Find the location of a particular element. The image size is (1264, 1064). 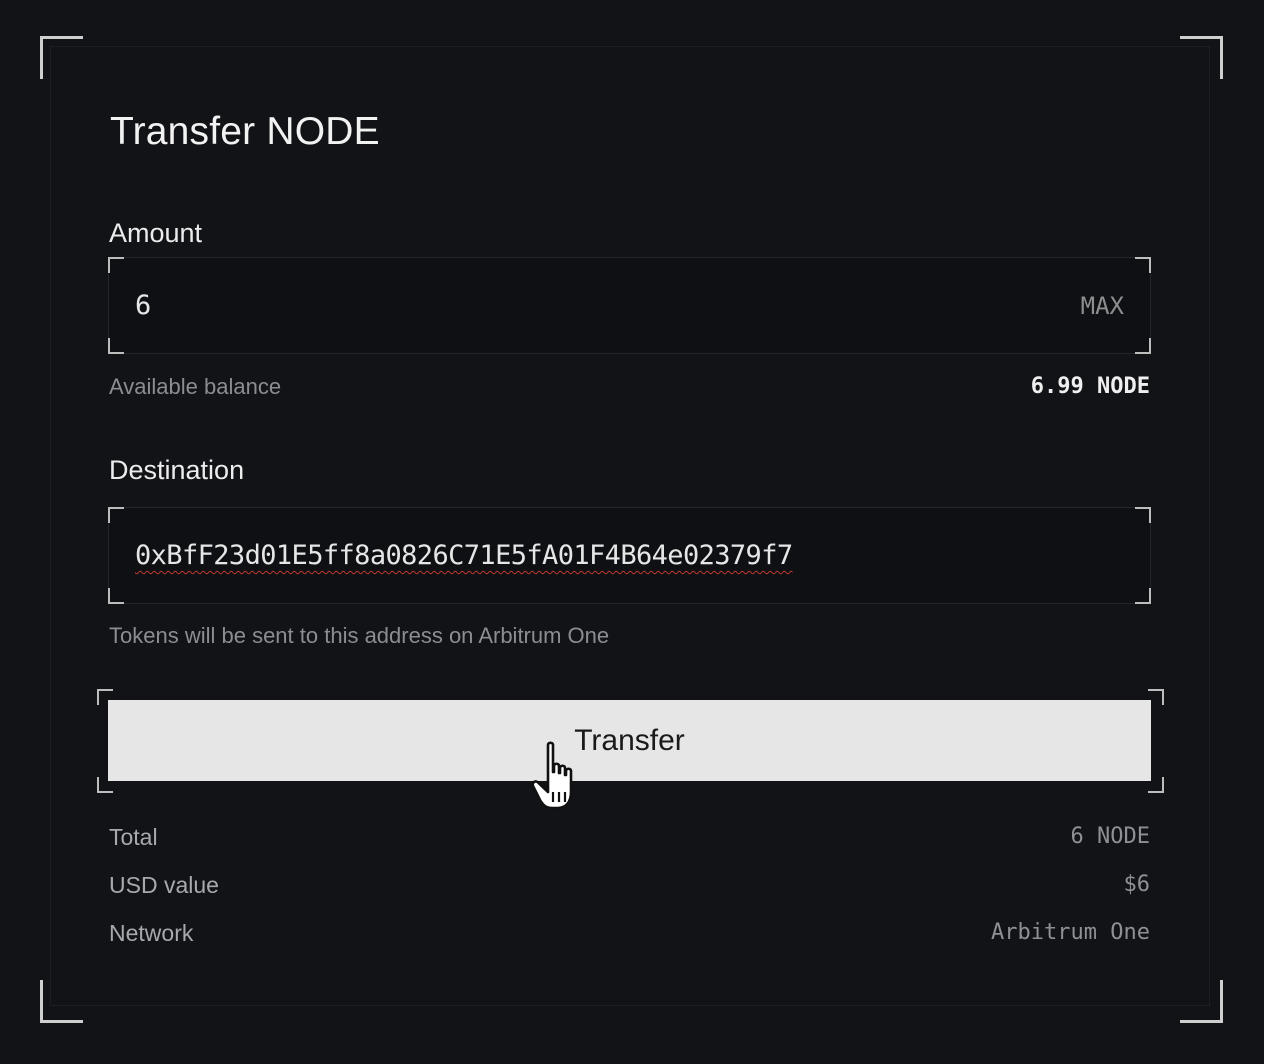

max-button: MAX is located at coordinates (1102, 306).